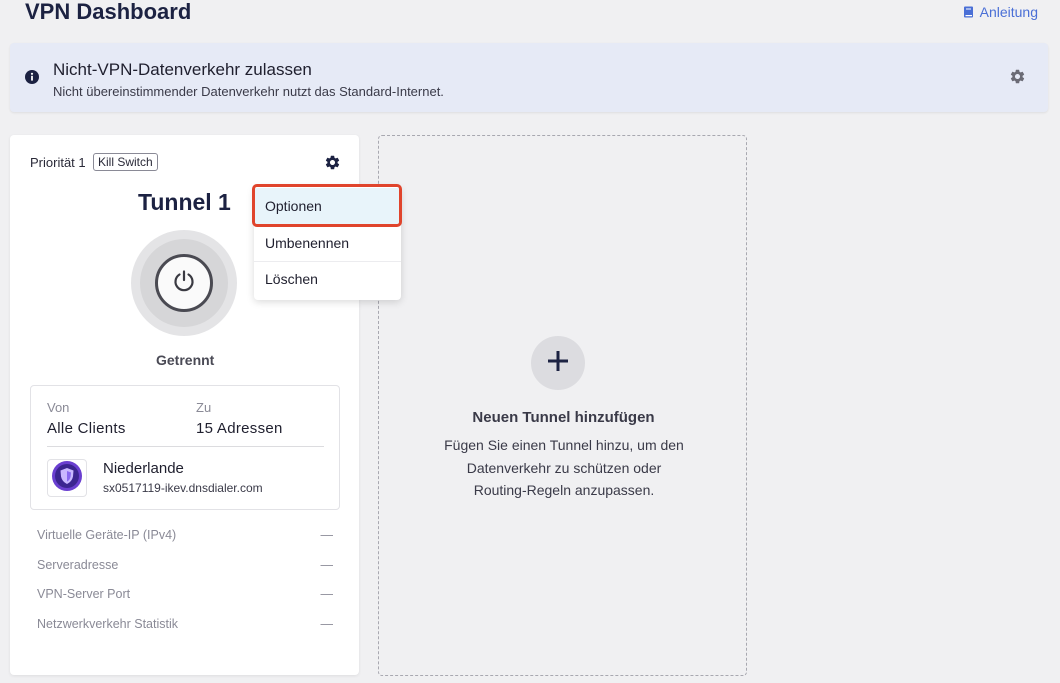 This screenshot has width=1060, height=683. Describe the element at coordinates (107, 535) in the screenshot. I see `detail-label: Virtuelle Geräte-IP (IPv4)` at that location.